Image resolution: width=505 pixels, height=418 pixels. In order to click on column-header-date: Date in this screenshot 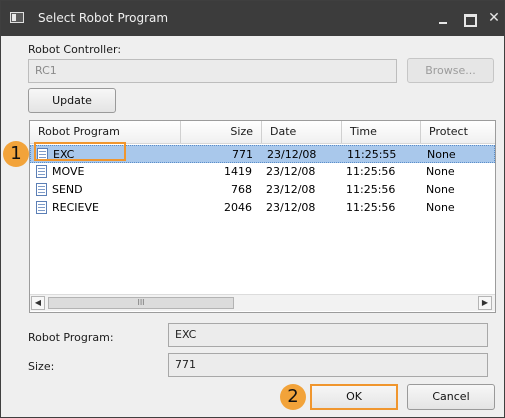, I will do `click(302, 132)`.